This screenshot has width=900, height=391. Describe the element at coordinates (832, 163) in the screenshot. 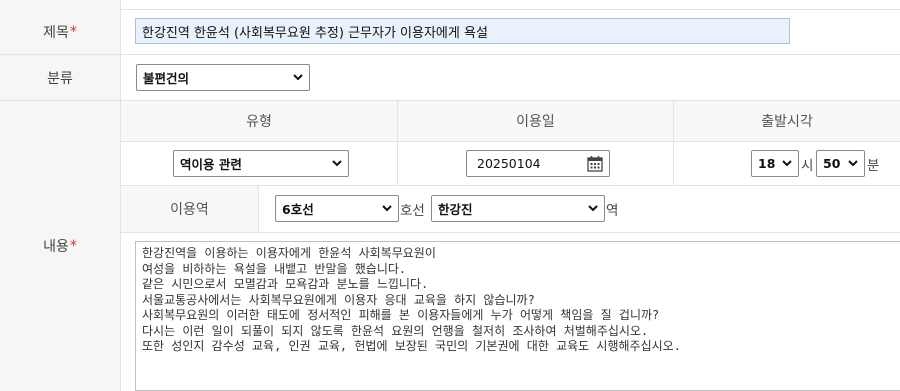

I see `minute-select-value: 50` at that location.